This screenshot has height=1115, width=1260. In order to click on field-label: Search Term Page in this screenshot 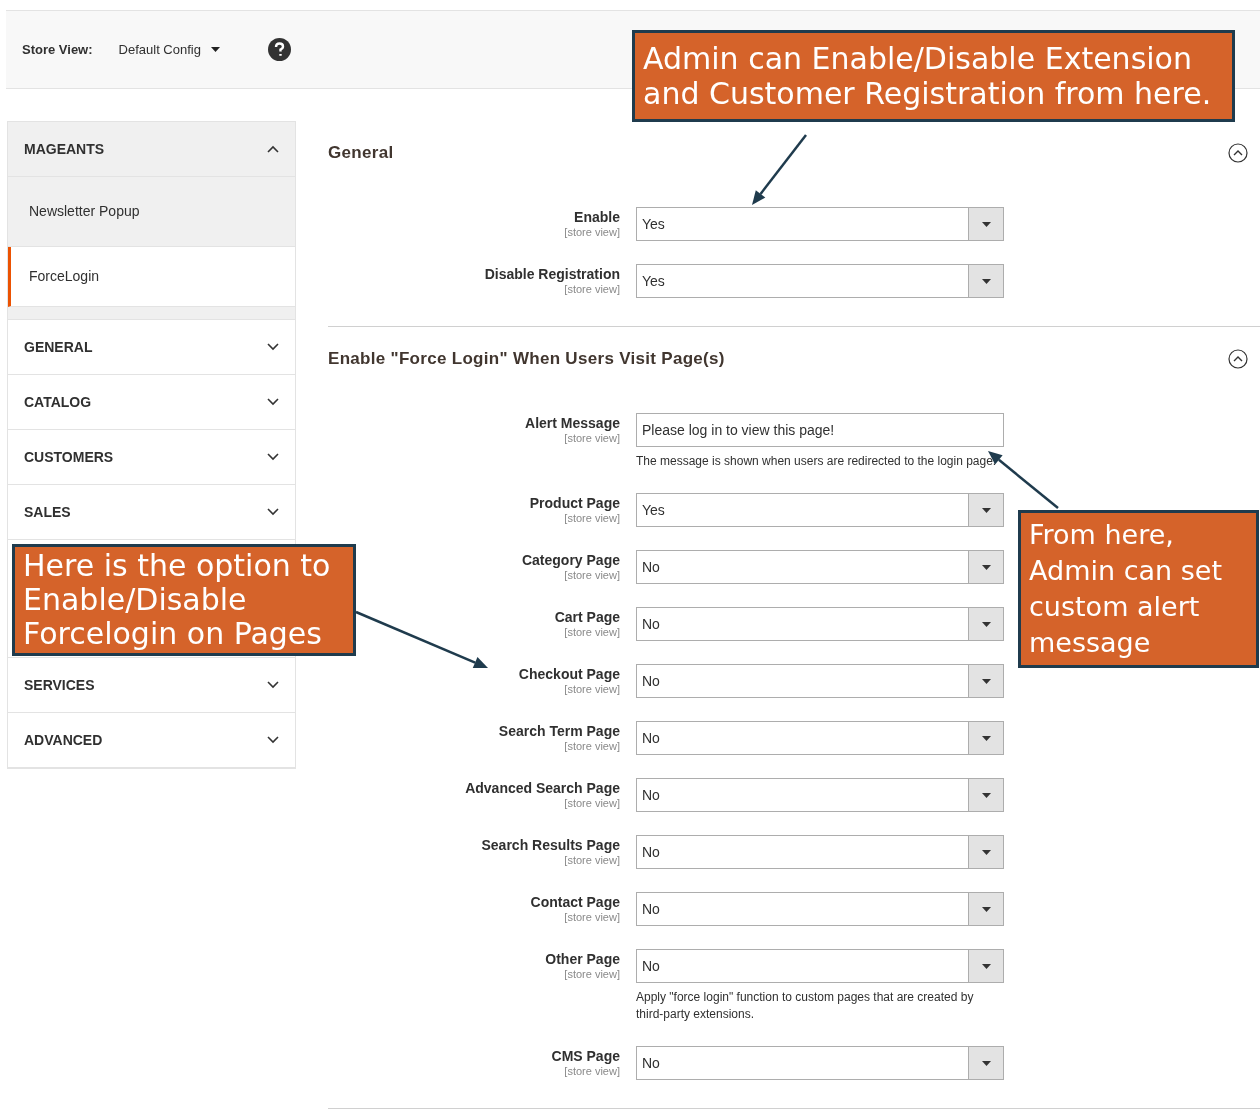, I will do `click(559, 731)`.